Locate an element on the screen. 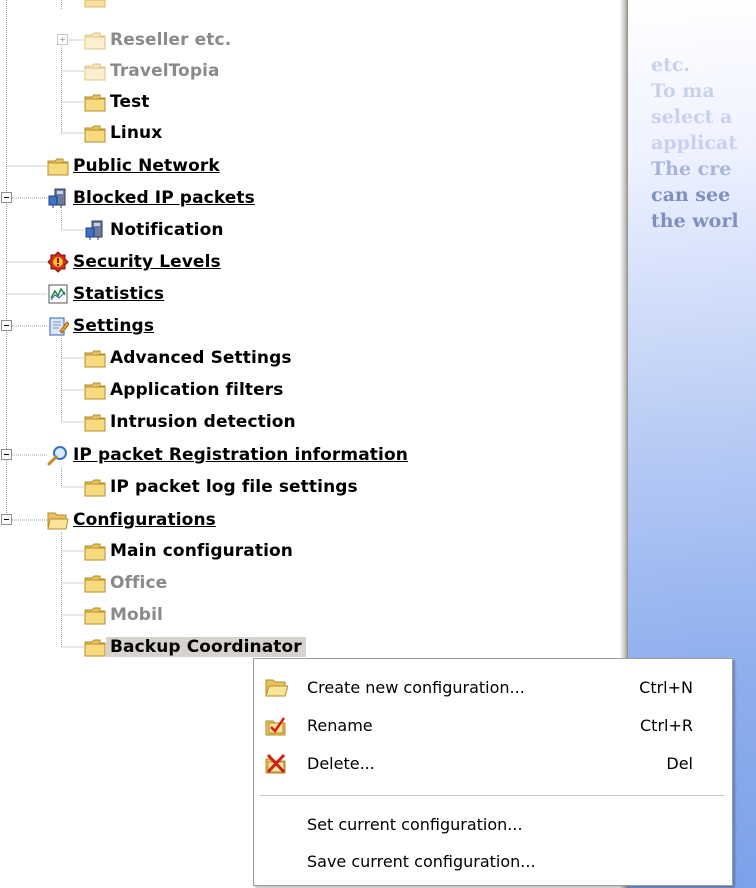 This screenshot has width=756, height=888. help-text-line: The cre is located at coordinates (691, 169).